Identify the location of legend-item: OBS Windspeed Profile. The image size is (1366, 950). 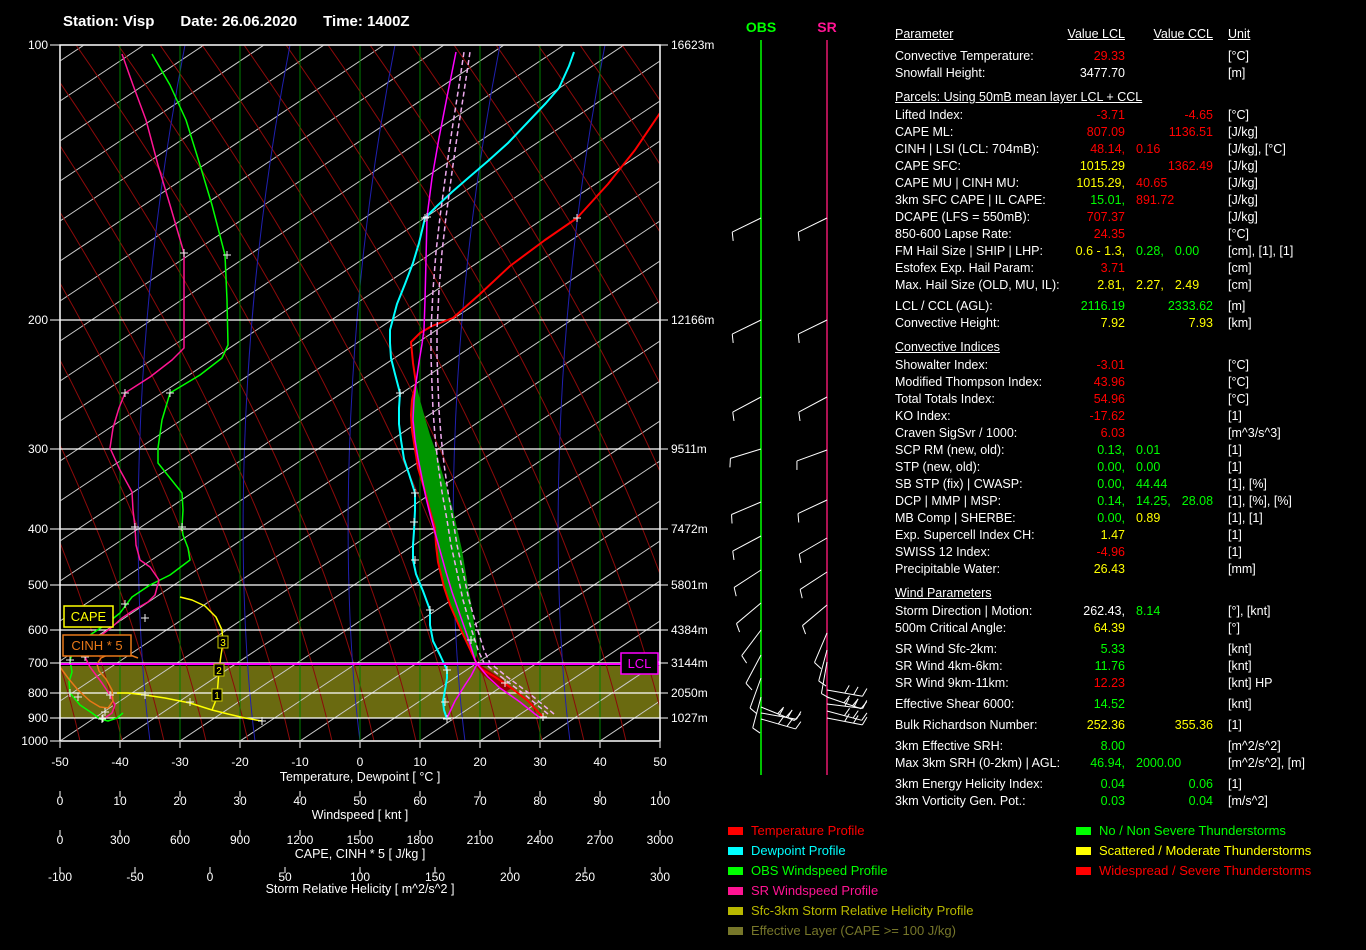
(851, 873).